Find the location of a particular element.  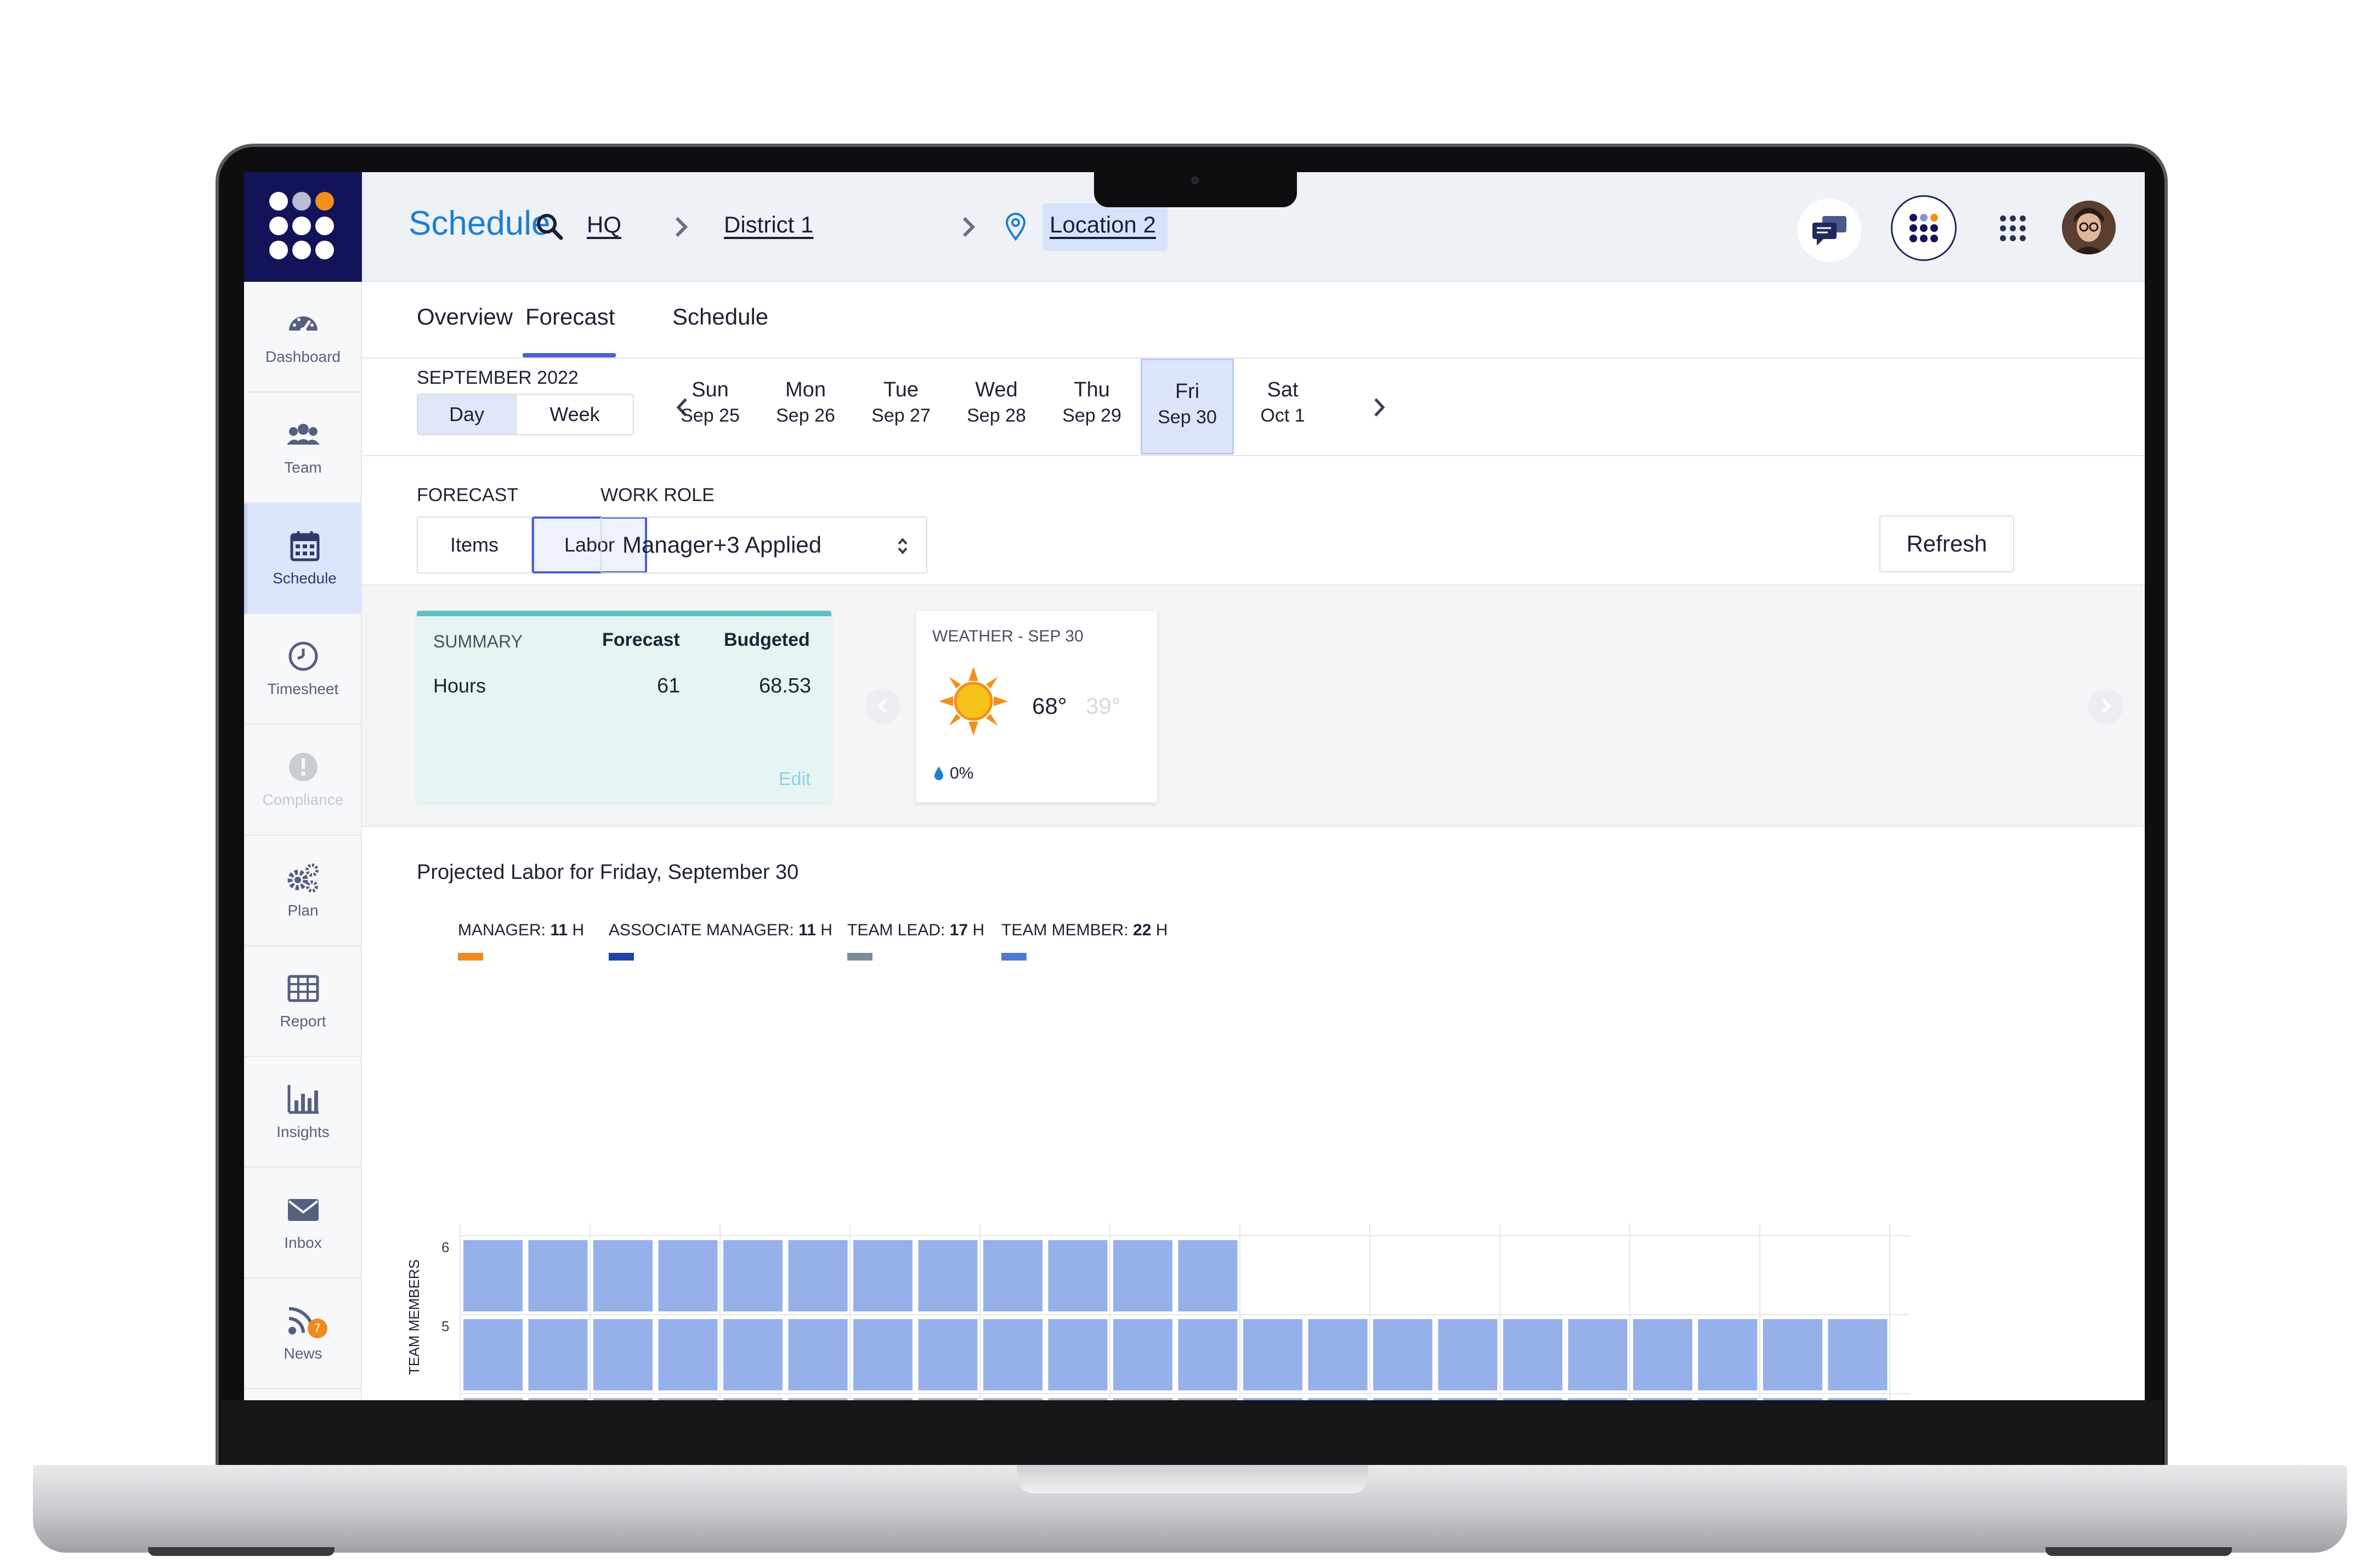

forecast-items-button: Items is located at coordinates (474, 544).